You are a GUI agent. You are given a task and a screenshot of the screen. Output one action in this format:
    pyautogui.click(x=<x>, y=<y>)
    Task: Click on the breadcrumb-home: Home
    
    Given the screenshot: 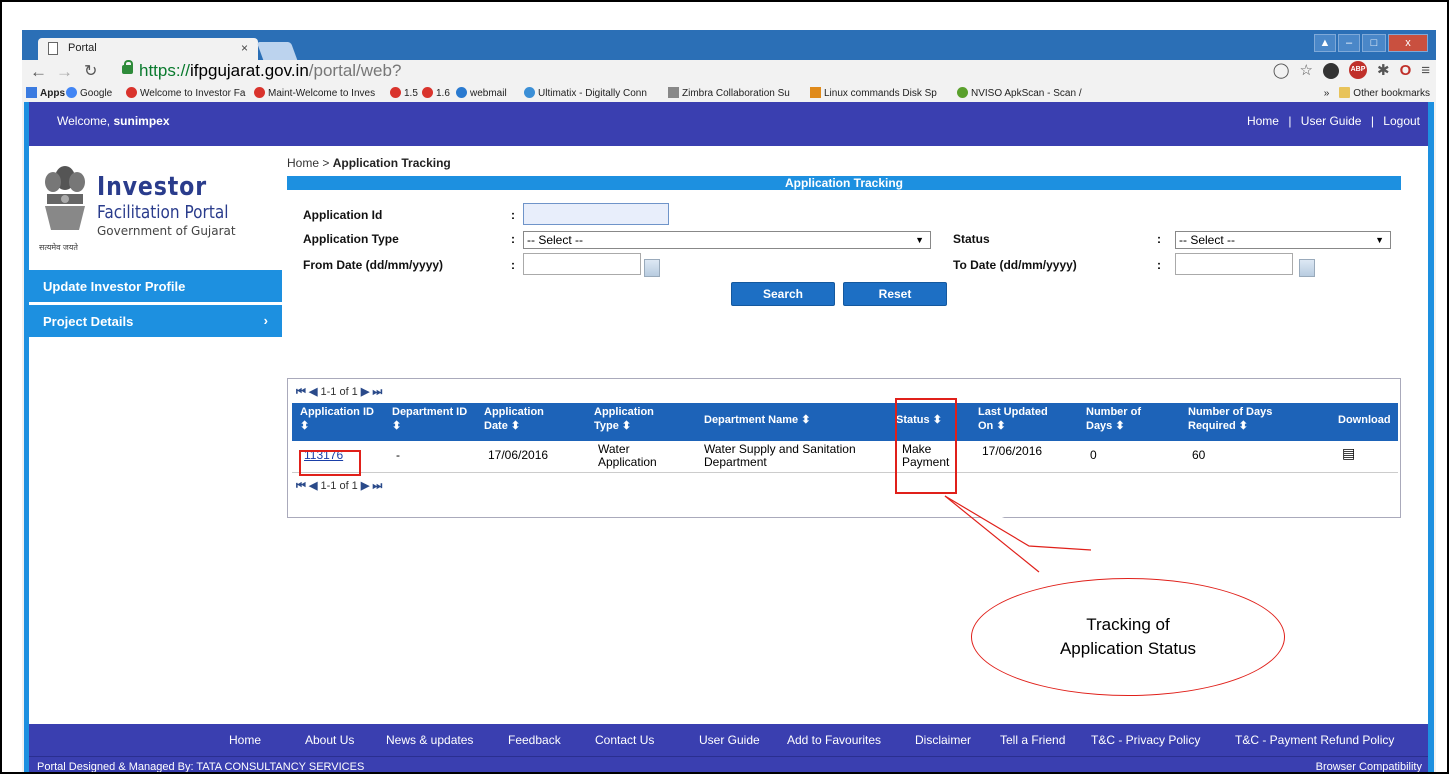 What is the action you would take?
    pyautogui.click(x=303, y=163)
    